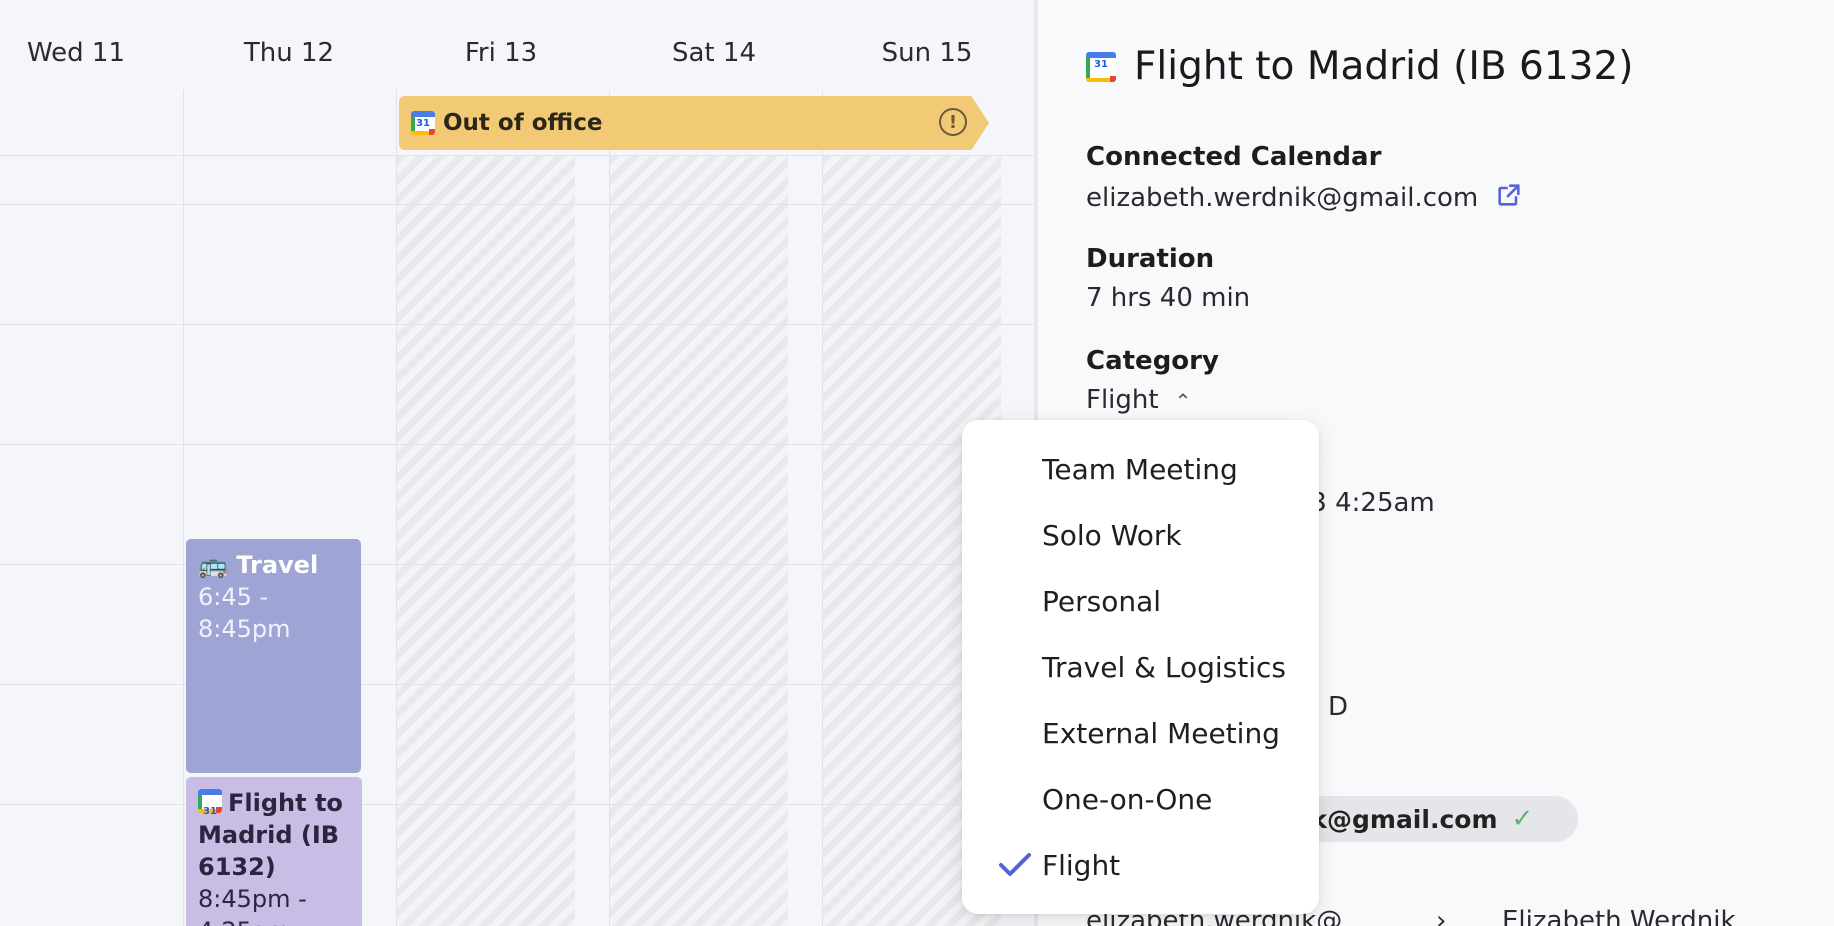  I want to click on warning-circle-icon: !, so click(953, 122).